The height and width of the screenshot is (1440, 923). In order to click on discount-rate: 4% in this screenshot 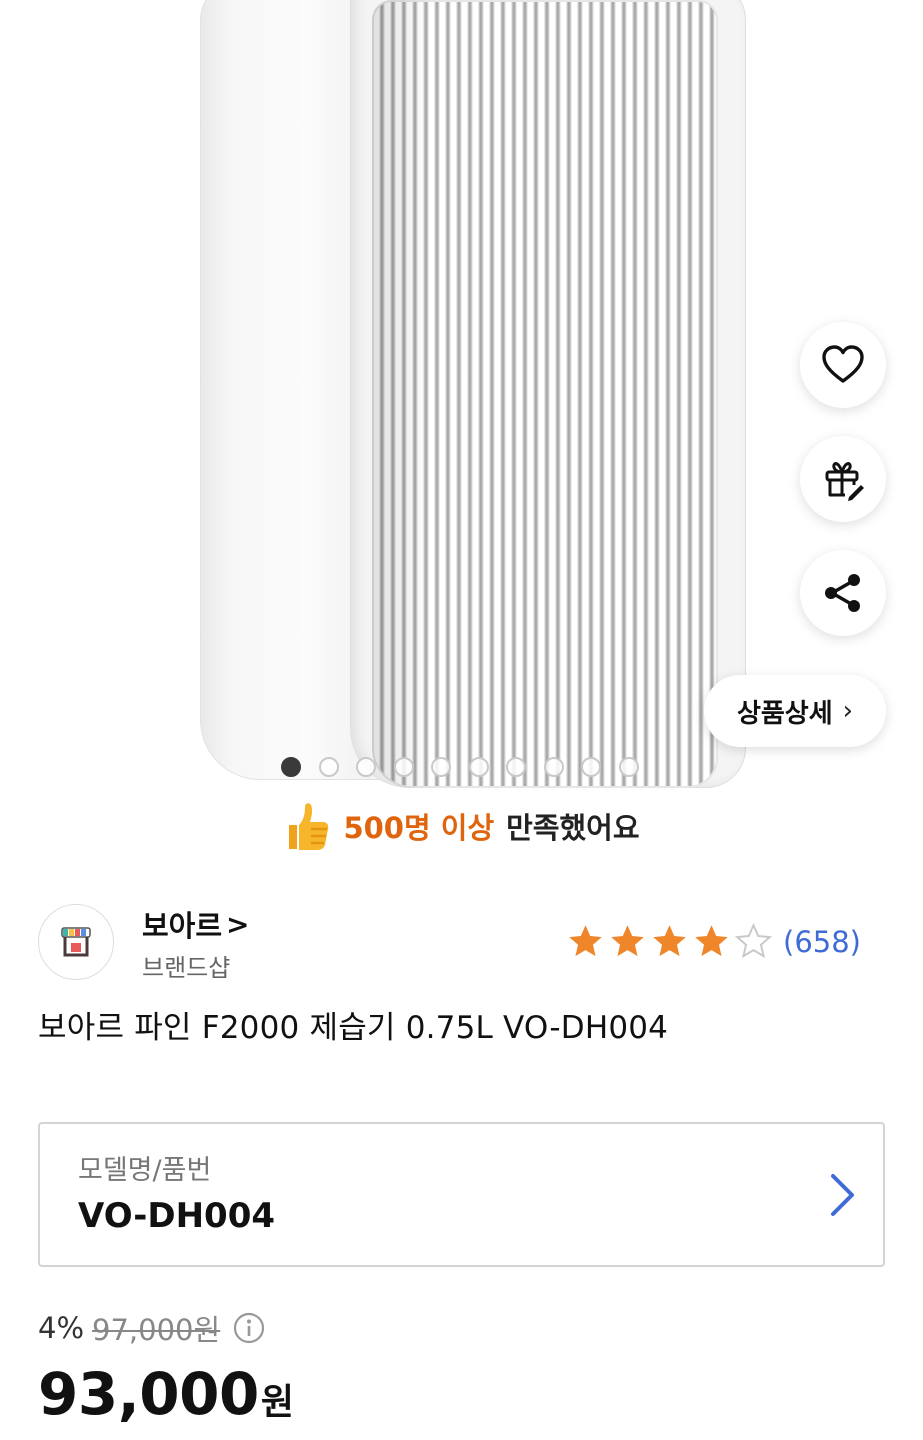, I will do `click(61, 1328)`.